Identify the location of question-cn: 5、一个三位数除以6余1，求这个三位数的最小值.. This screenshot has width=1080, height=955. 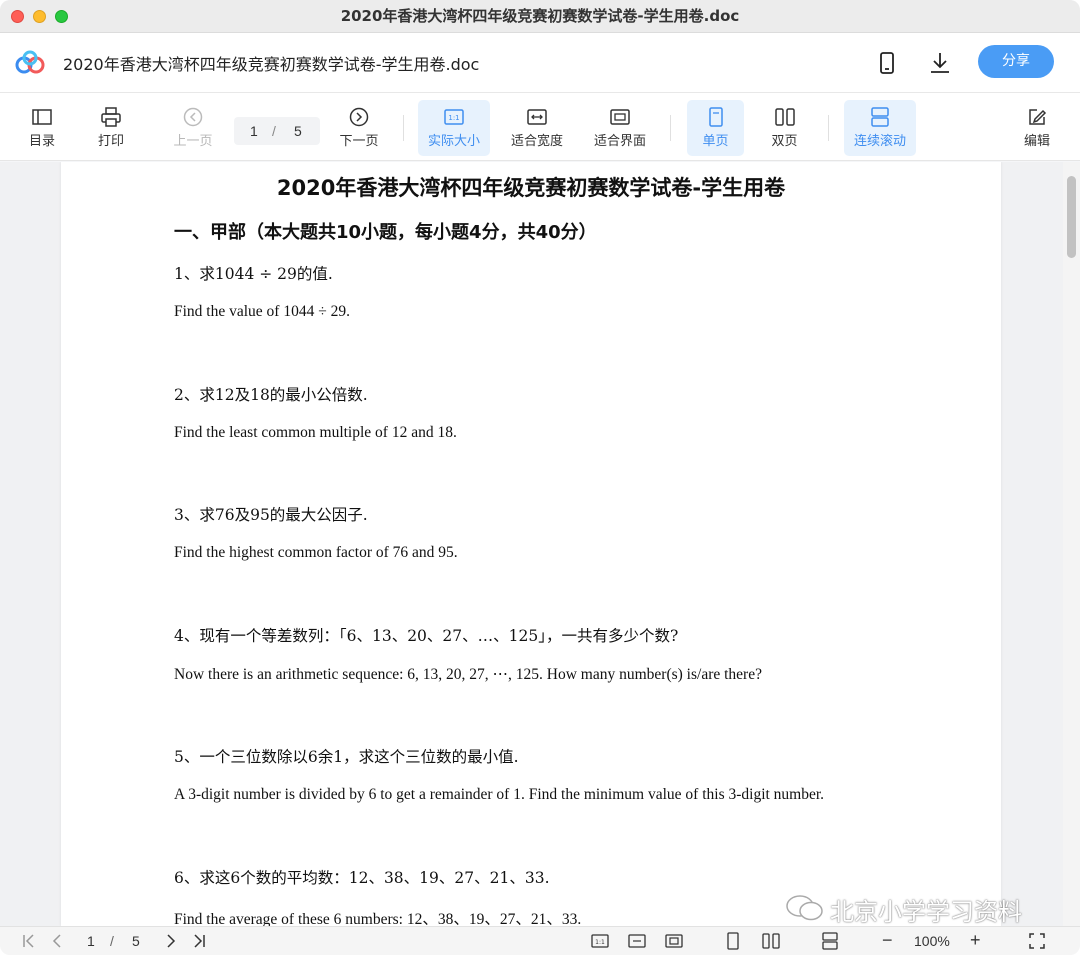
(346, 757).